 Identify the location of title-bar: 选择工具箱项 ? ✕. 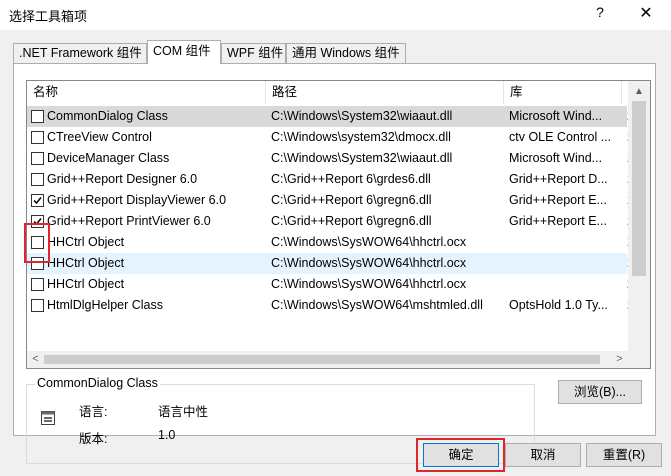
(335, 15).